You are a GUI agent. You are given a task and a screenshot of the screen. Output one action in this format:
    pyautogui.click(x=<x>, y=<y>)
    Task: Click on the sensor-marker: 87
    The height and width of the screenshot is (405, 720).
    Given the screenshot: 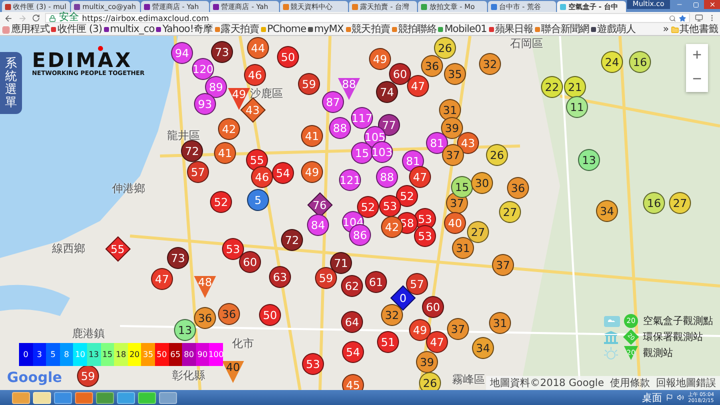 What is the action you would take?
    pyautogui.click(x=333, y=102)
    